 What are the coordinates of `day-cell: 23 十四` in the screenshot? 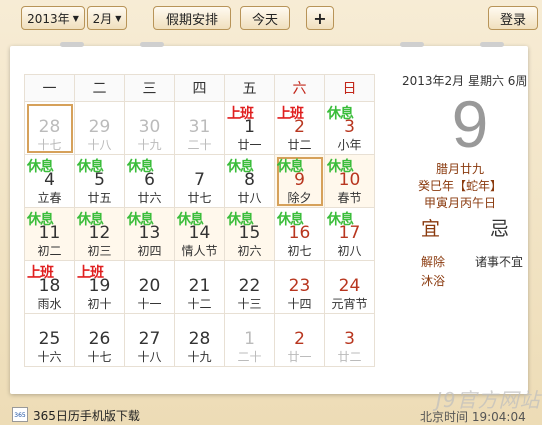 It's located at (299, 287).